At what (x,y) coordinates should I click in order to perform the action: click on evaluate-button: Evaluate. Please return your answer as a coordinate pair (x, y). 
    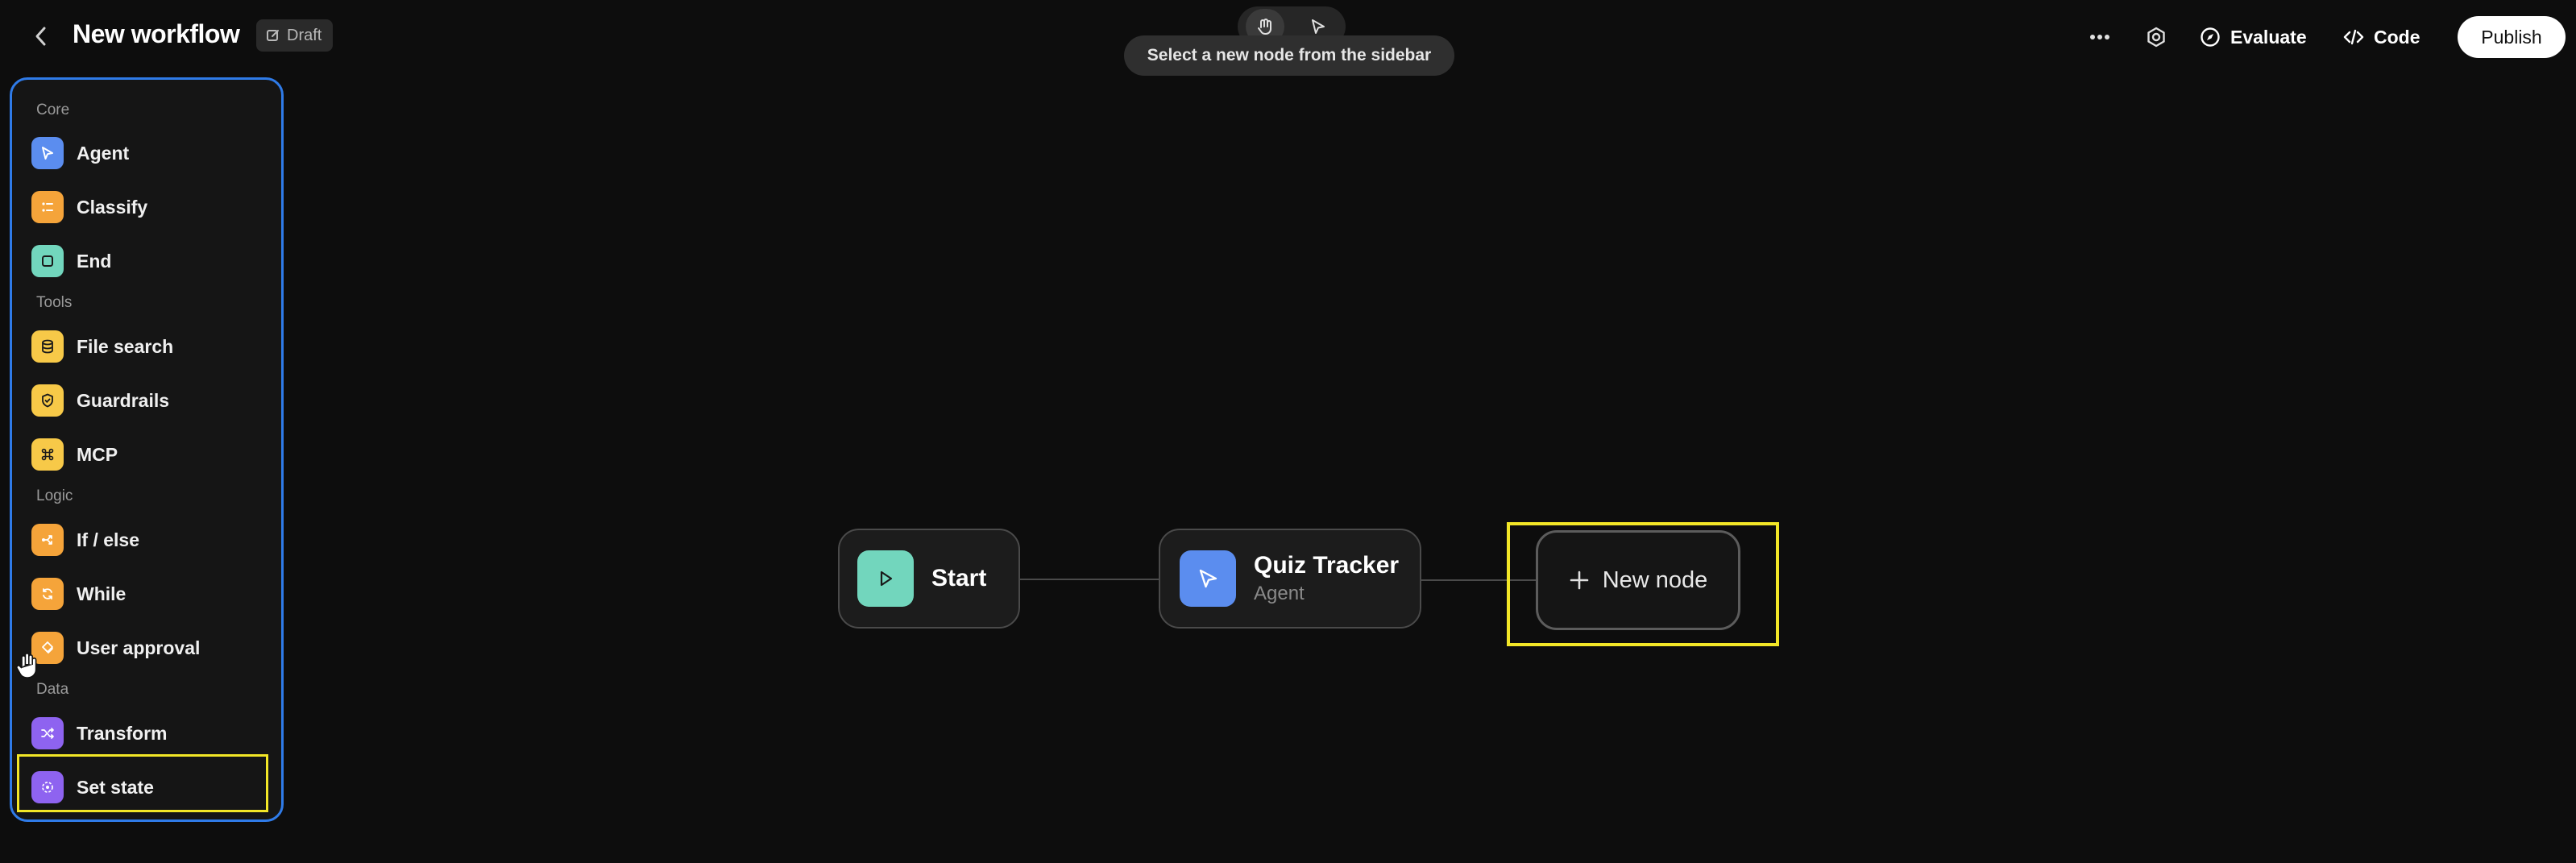
    Looking at the image, I should click on (2253, 37).